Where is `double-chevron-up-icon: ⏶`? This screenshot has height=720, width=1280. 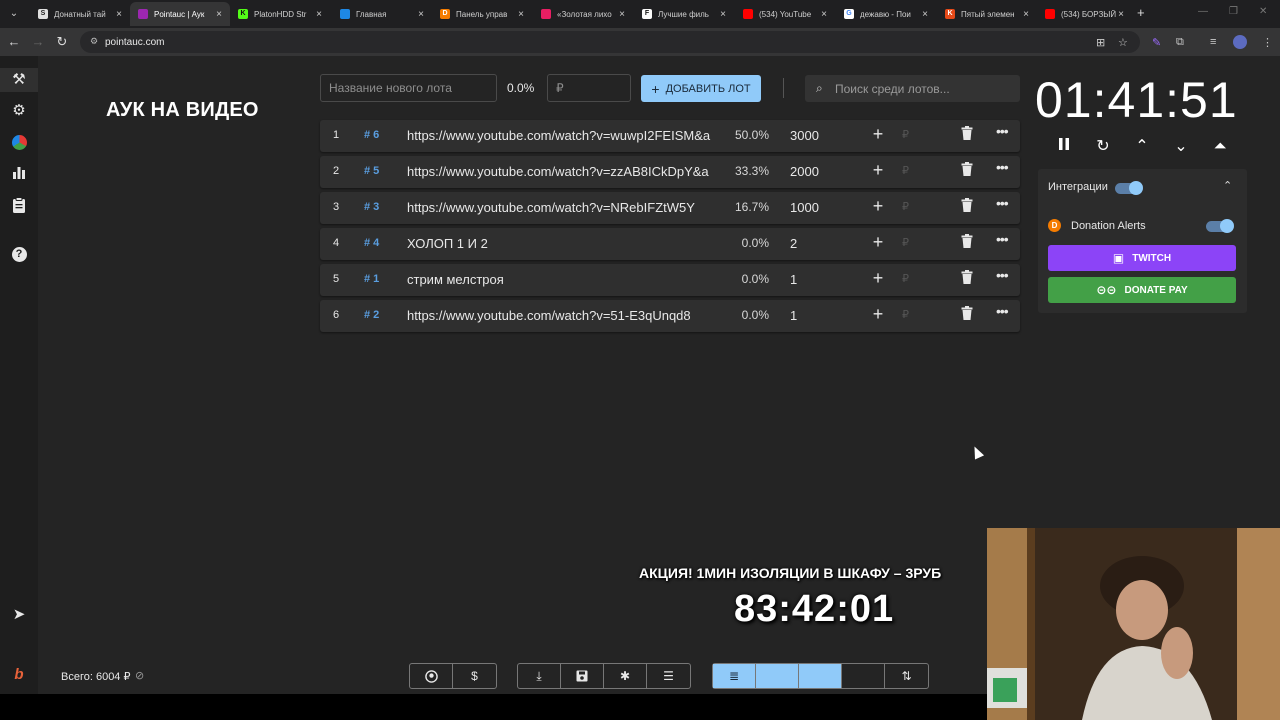
double-chevron-up-icon: ⏶ is located at coordinates (1220, 147).